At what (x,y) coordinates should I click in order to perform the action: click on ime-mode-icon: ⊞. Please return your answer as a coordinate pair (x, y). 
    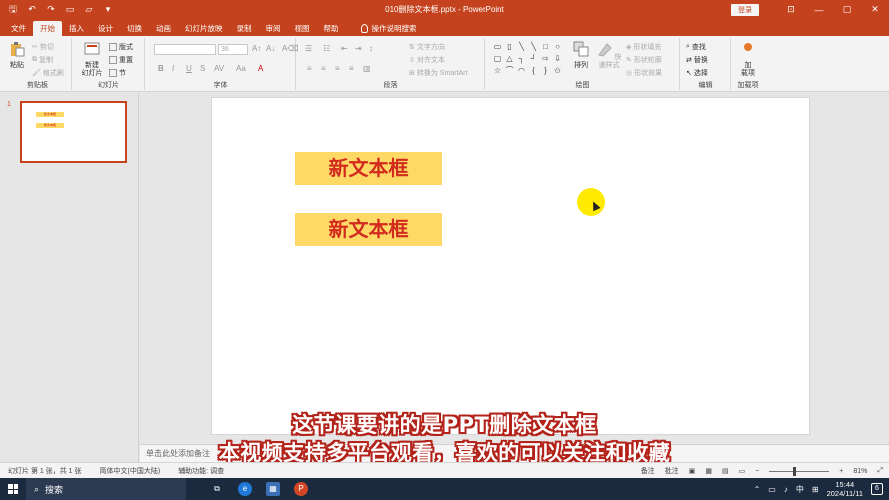
    Looking at the image, I should click on (815, 489).